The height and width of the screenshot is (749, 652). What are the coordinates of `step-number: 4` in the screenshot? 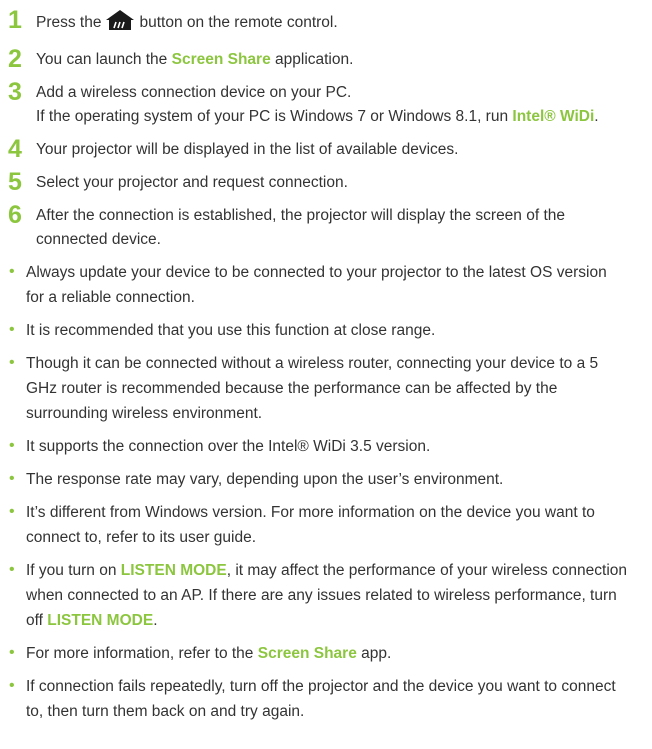 It's located at (15, 149).